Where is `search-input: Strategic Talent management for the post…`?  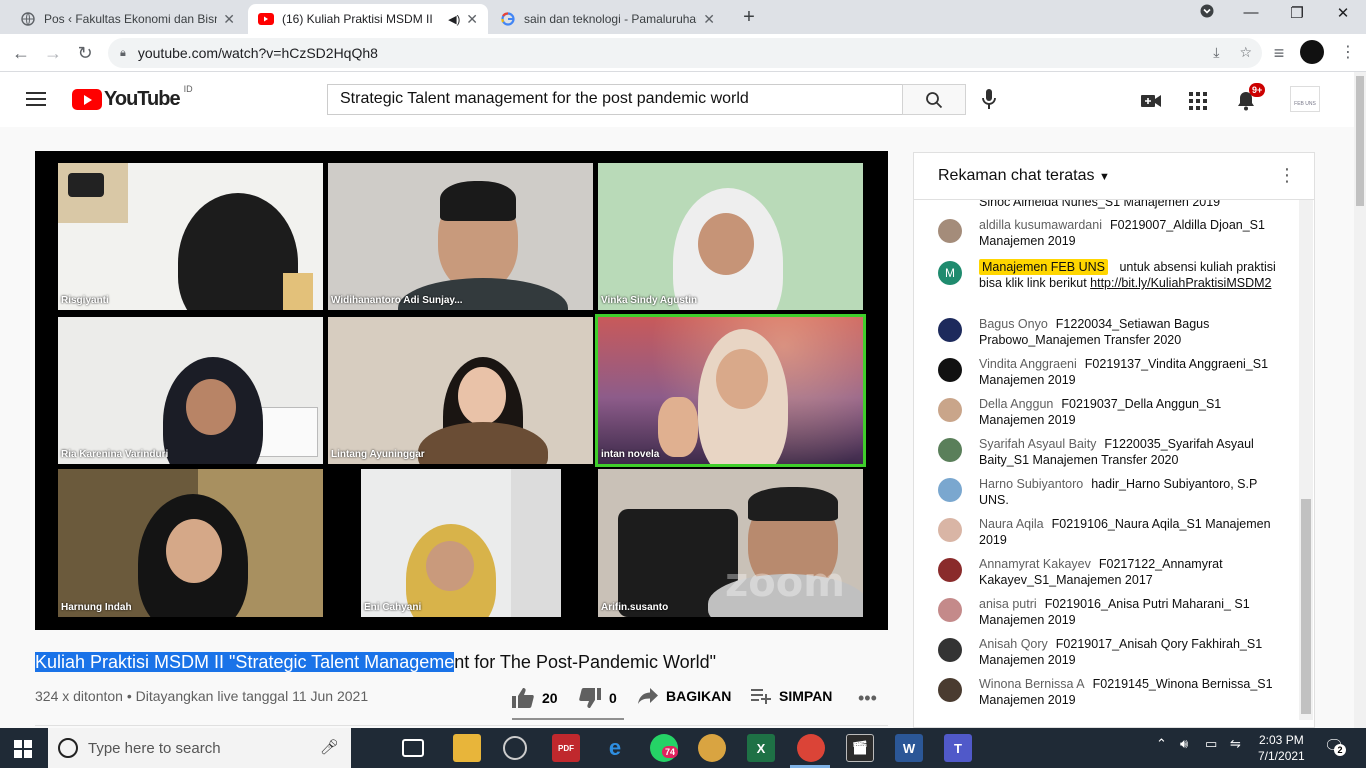 search-input: Strategic Talent management for the post… is located at coordinates (615, 99).